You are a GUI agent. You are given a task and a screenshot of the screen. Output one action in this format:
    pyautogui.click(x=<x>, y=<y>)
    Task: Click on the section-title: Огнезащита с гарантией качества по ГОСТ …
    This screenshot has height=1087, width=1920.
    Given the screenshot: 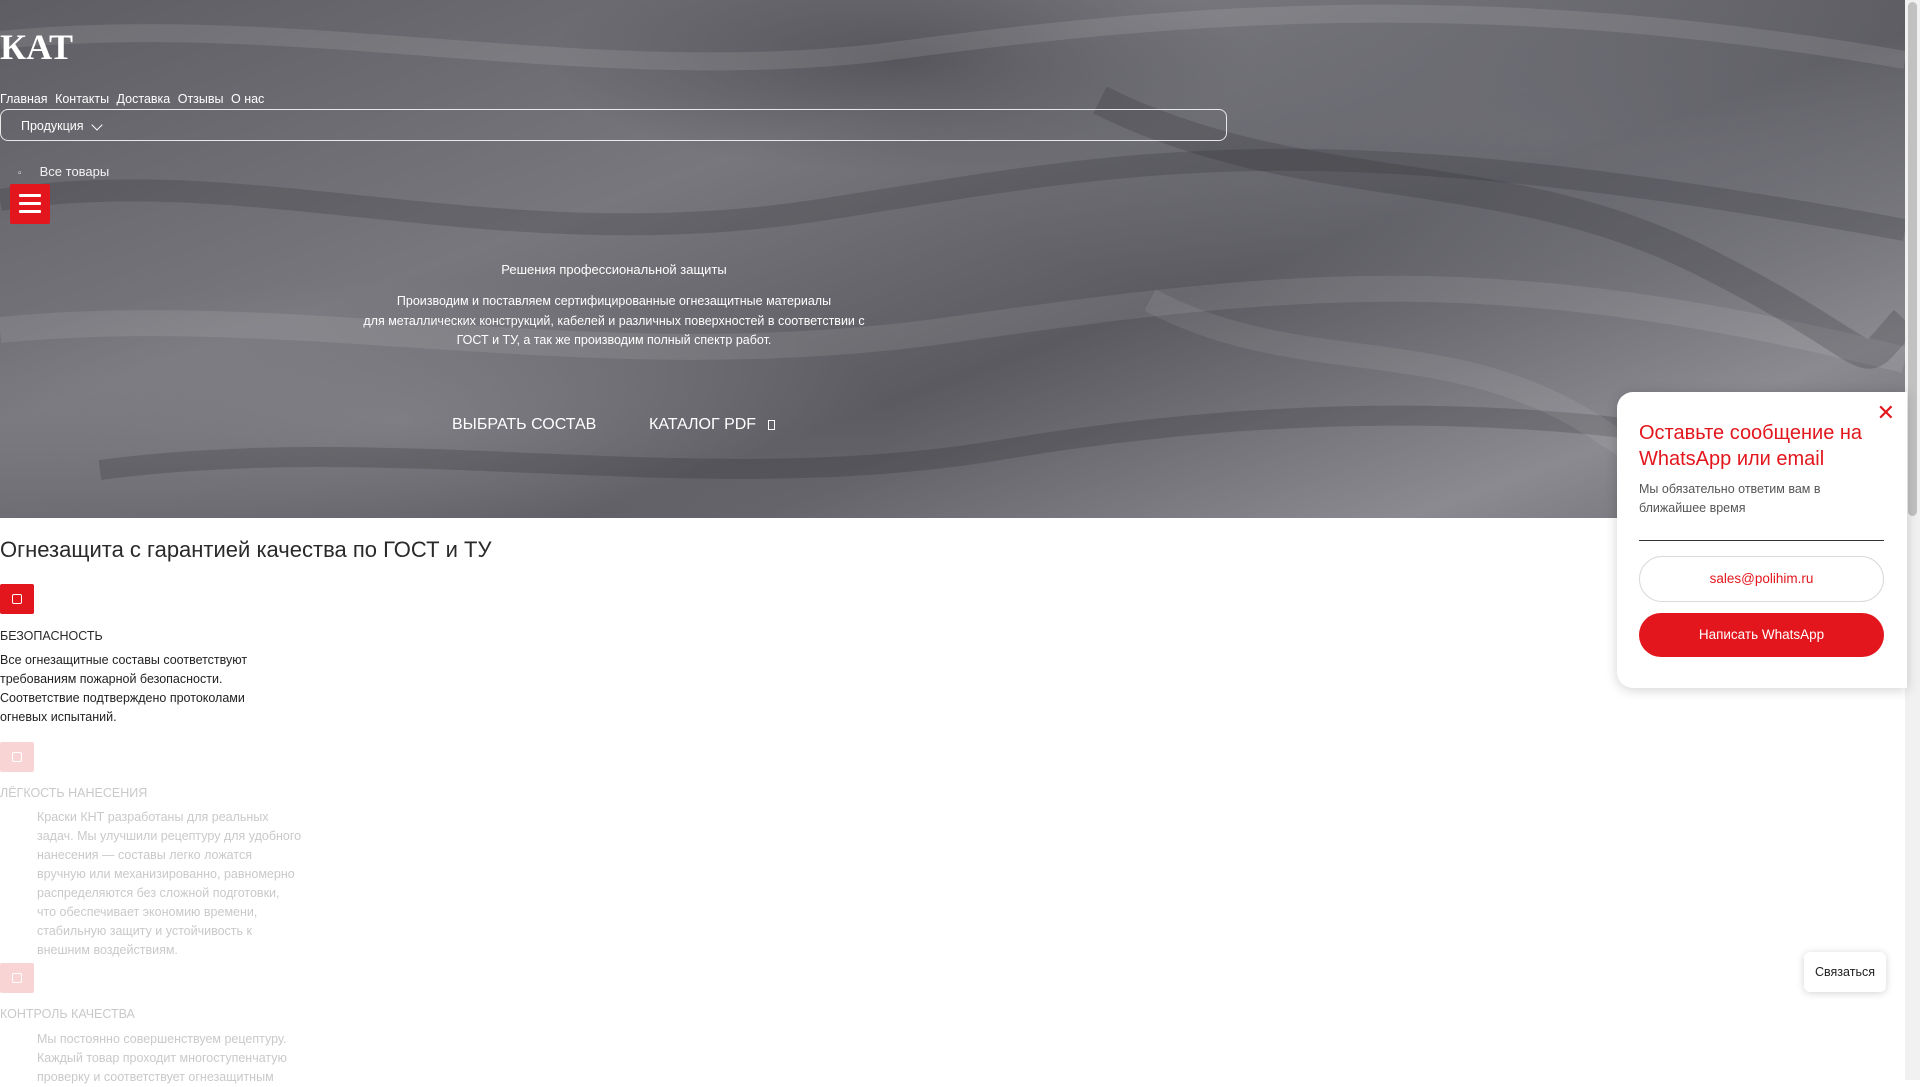 What is the action you would take?
    pyautogui.click(x=246, y=549)
    